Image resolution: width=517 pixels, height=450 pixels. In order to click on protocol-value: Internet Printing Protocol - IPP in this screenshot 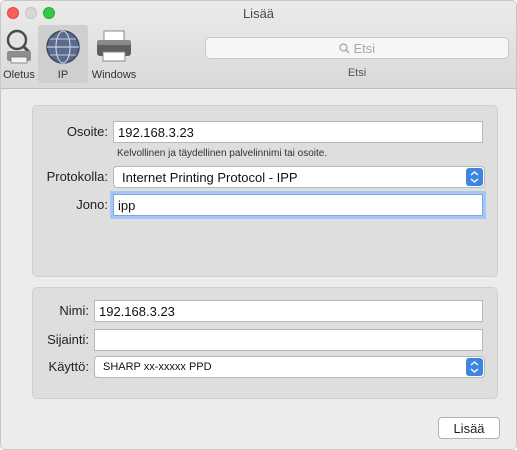, I will do `click(210, 177)`.